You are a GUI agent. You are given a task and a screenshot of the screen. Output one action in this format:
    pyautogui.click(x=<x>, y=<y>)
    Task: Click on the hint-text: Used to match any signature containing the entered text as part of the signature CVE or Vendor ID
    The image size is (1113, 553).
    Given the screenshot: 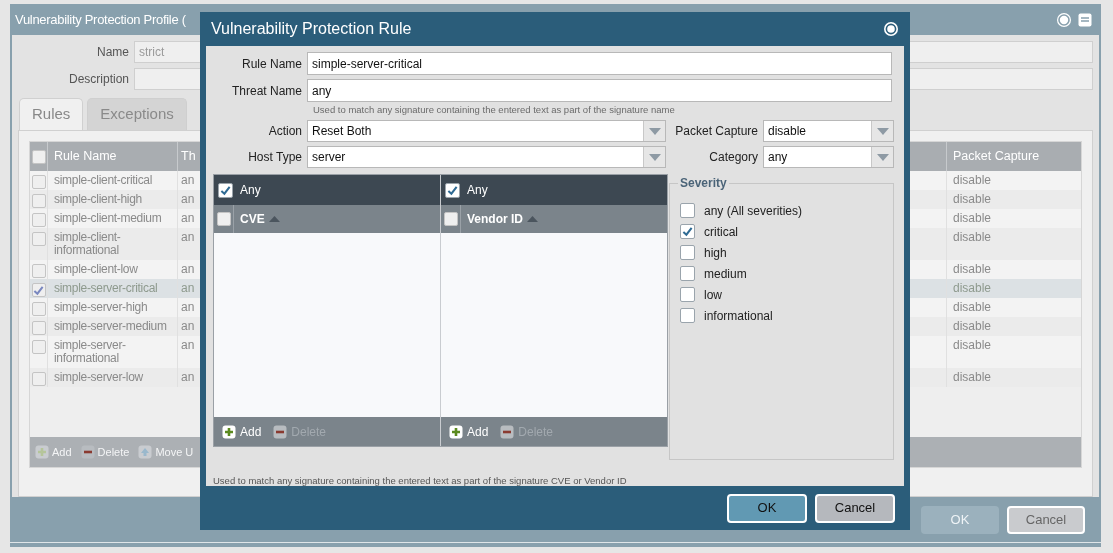 What is the action you would take?
    pyautogui.click(x=420, y=481)
    